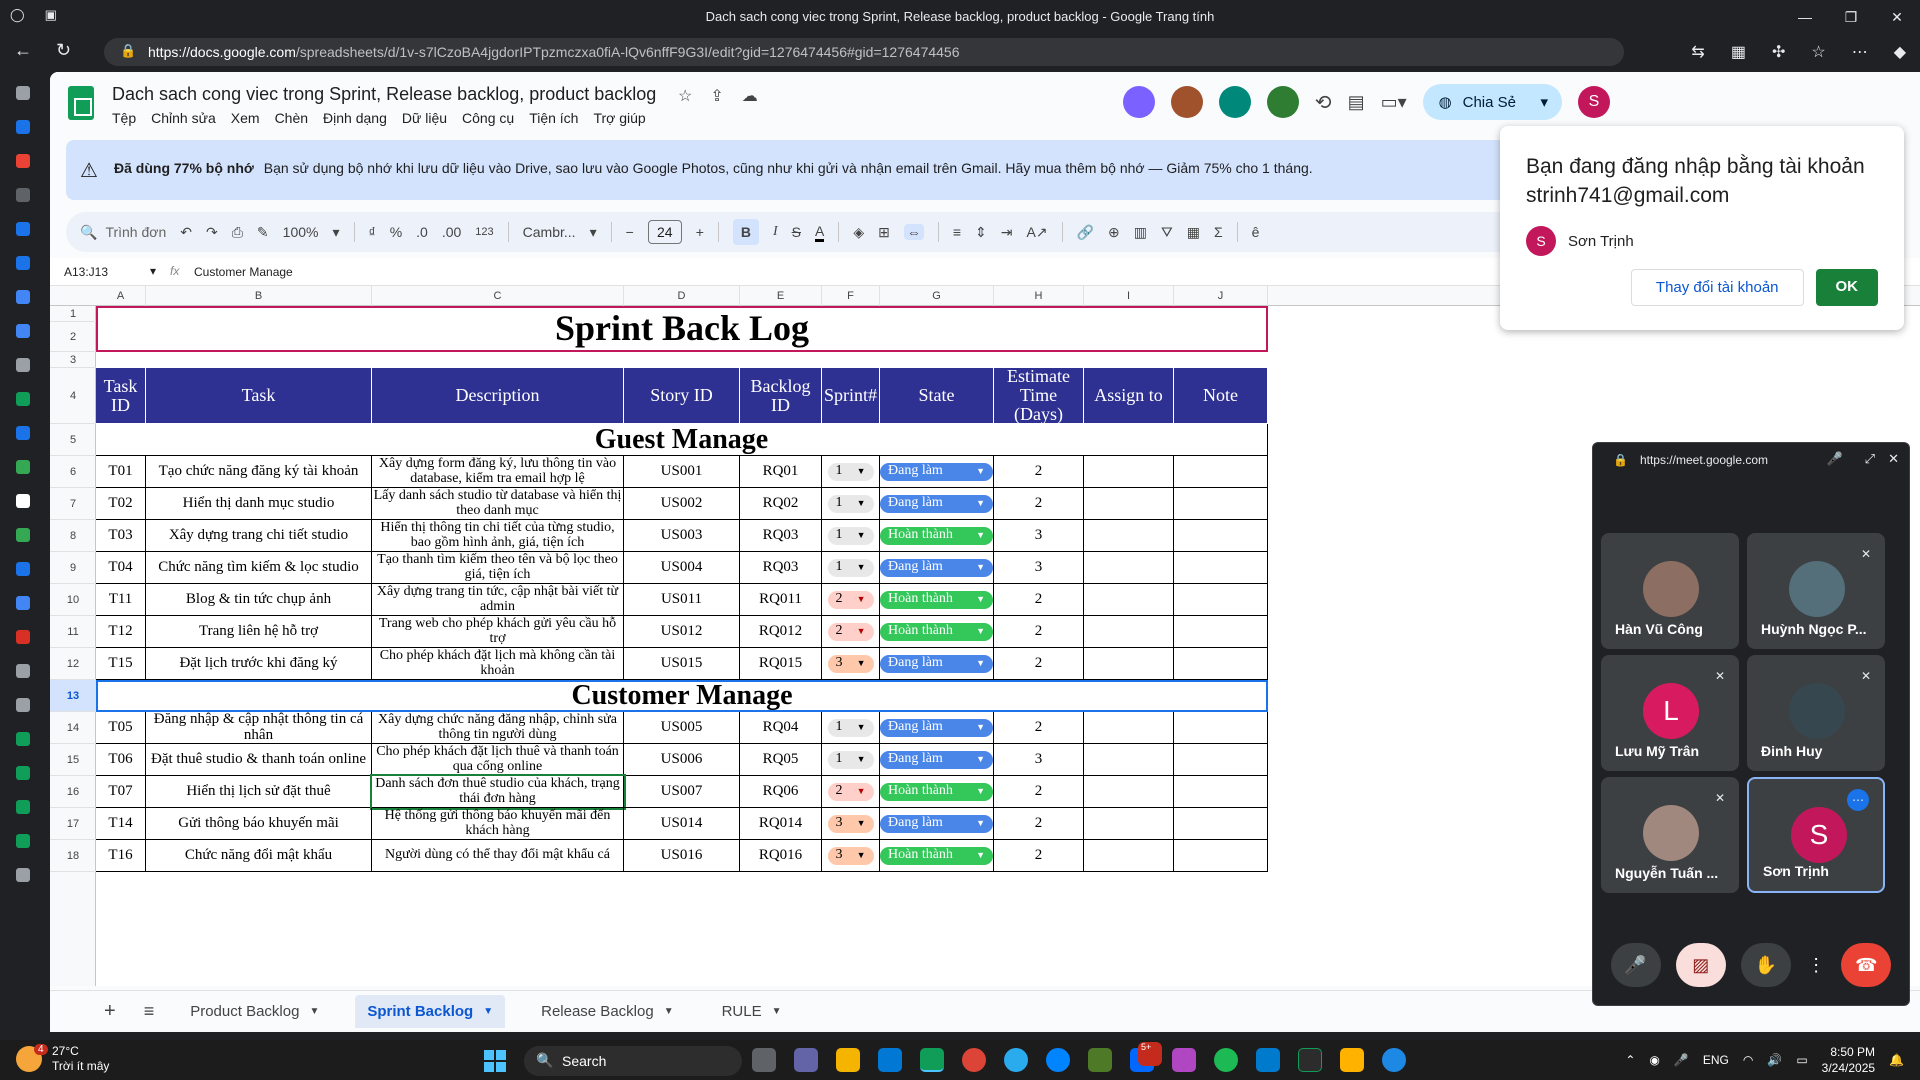 The image size is (1920, 1080). Describe the element at coordinates (1816, 965) in the screenshot. I see `more-options-icon: ⋮` at that location.